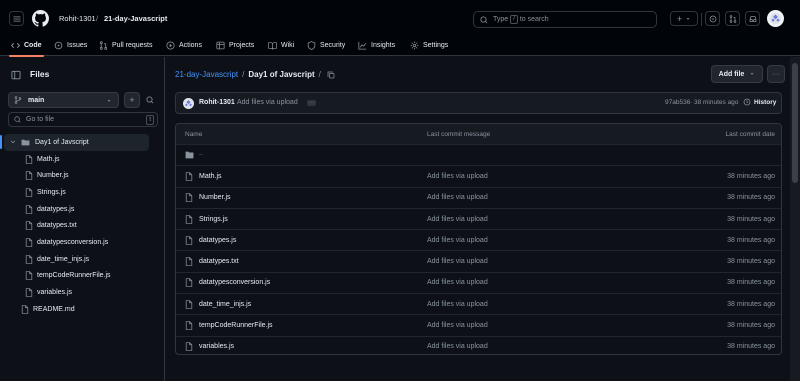  I want to click on history-button: History, so click(759, 102).